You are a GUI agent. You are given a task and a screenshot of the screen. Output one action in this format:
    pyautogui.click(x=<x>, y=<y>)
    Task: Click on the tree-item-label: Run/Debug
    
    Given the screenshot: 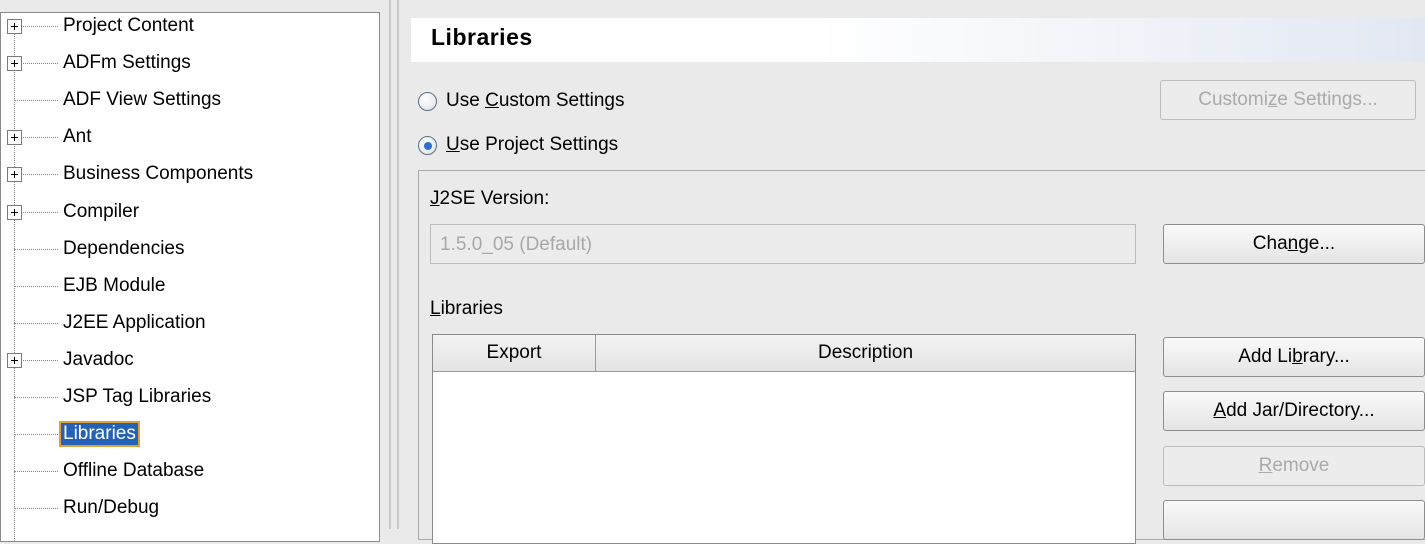 What is the action you would take?
    pyautogui.click(x=111, y=508)
    